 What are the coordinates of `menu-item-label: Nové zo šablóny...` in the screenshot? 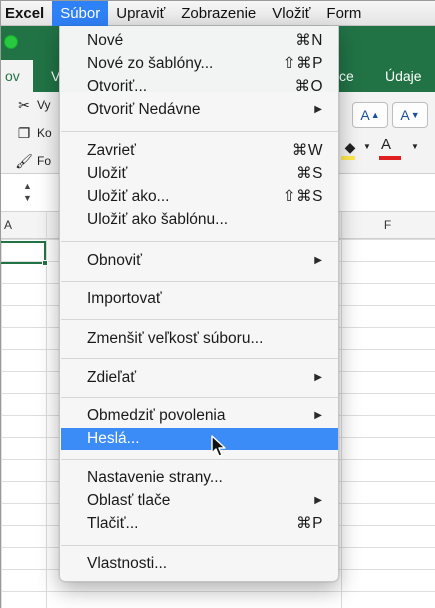 It's located at (150, 63).